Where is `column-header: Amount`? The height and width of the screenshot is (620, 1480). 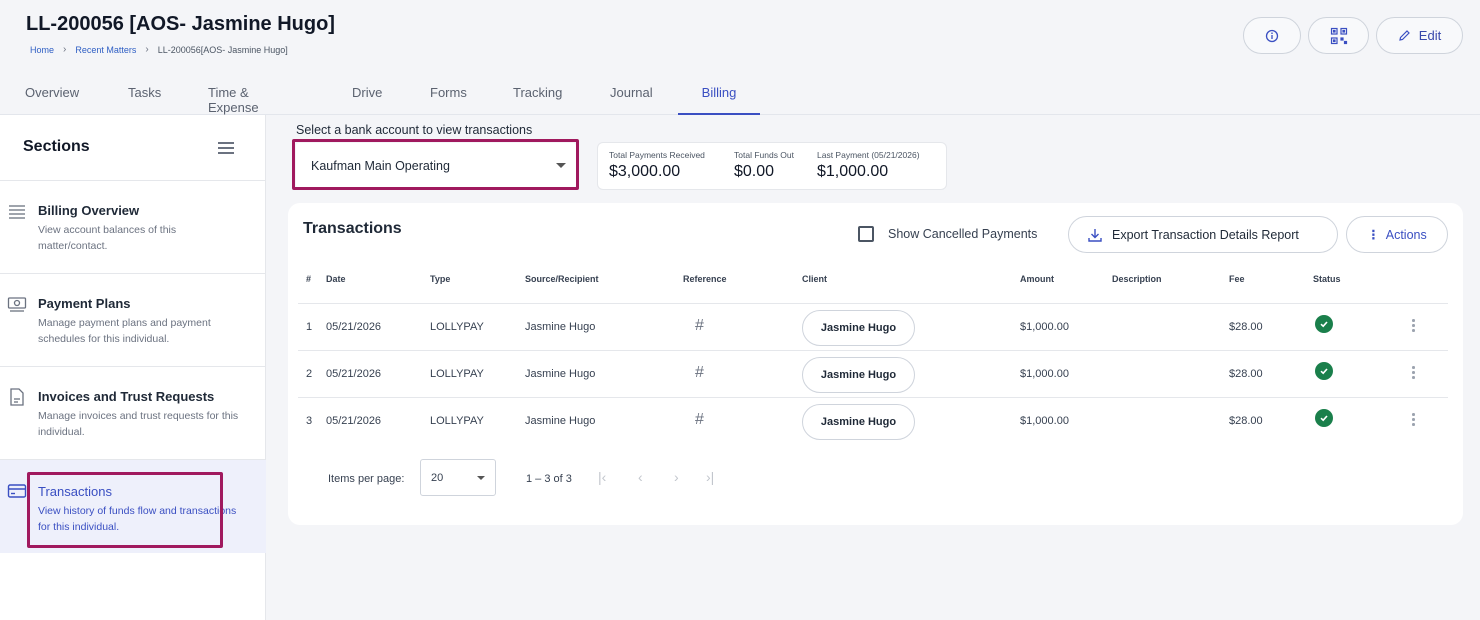 column-header: Amount is located at coordinates (1037, 279).